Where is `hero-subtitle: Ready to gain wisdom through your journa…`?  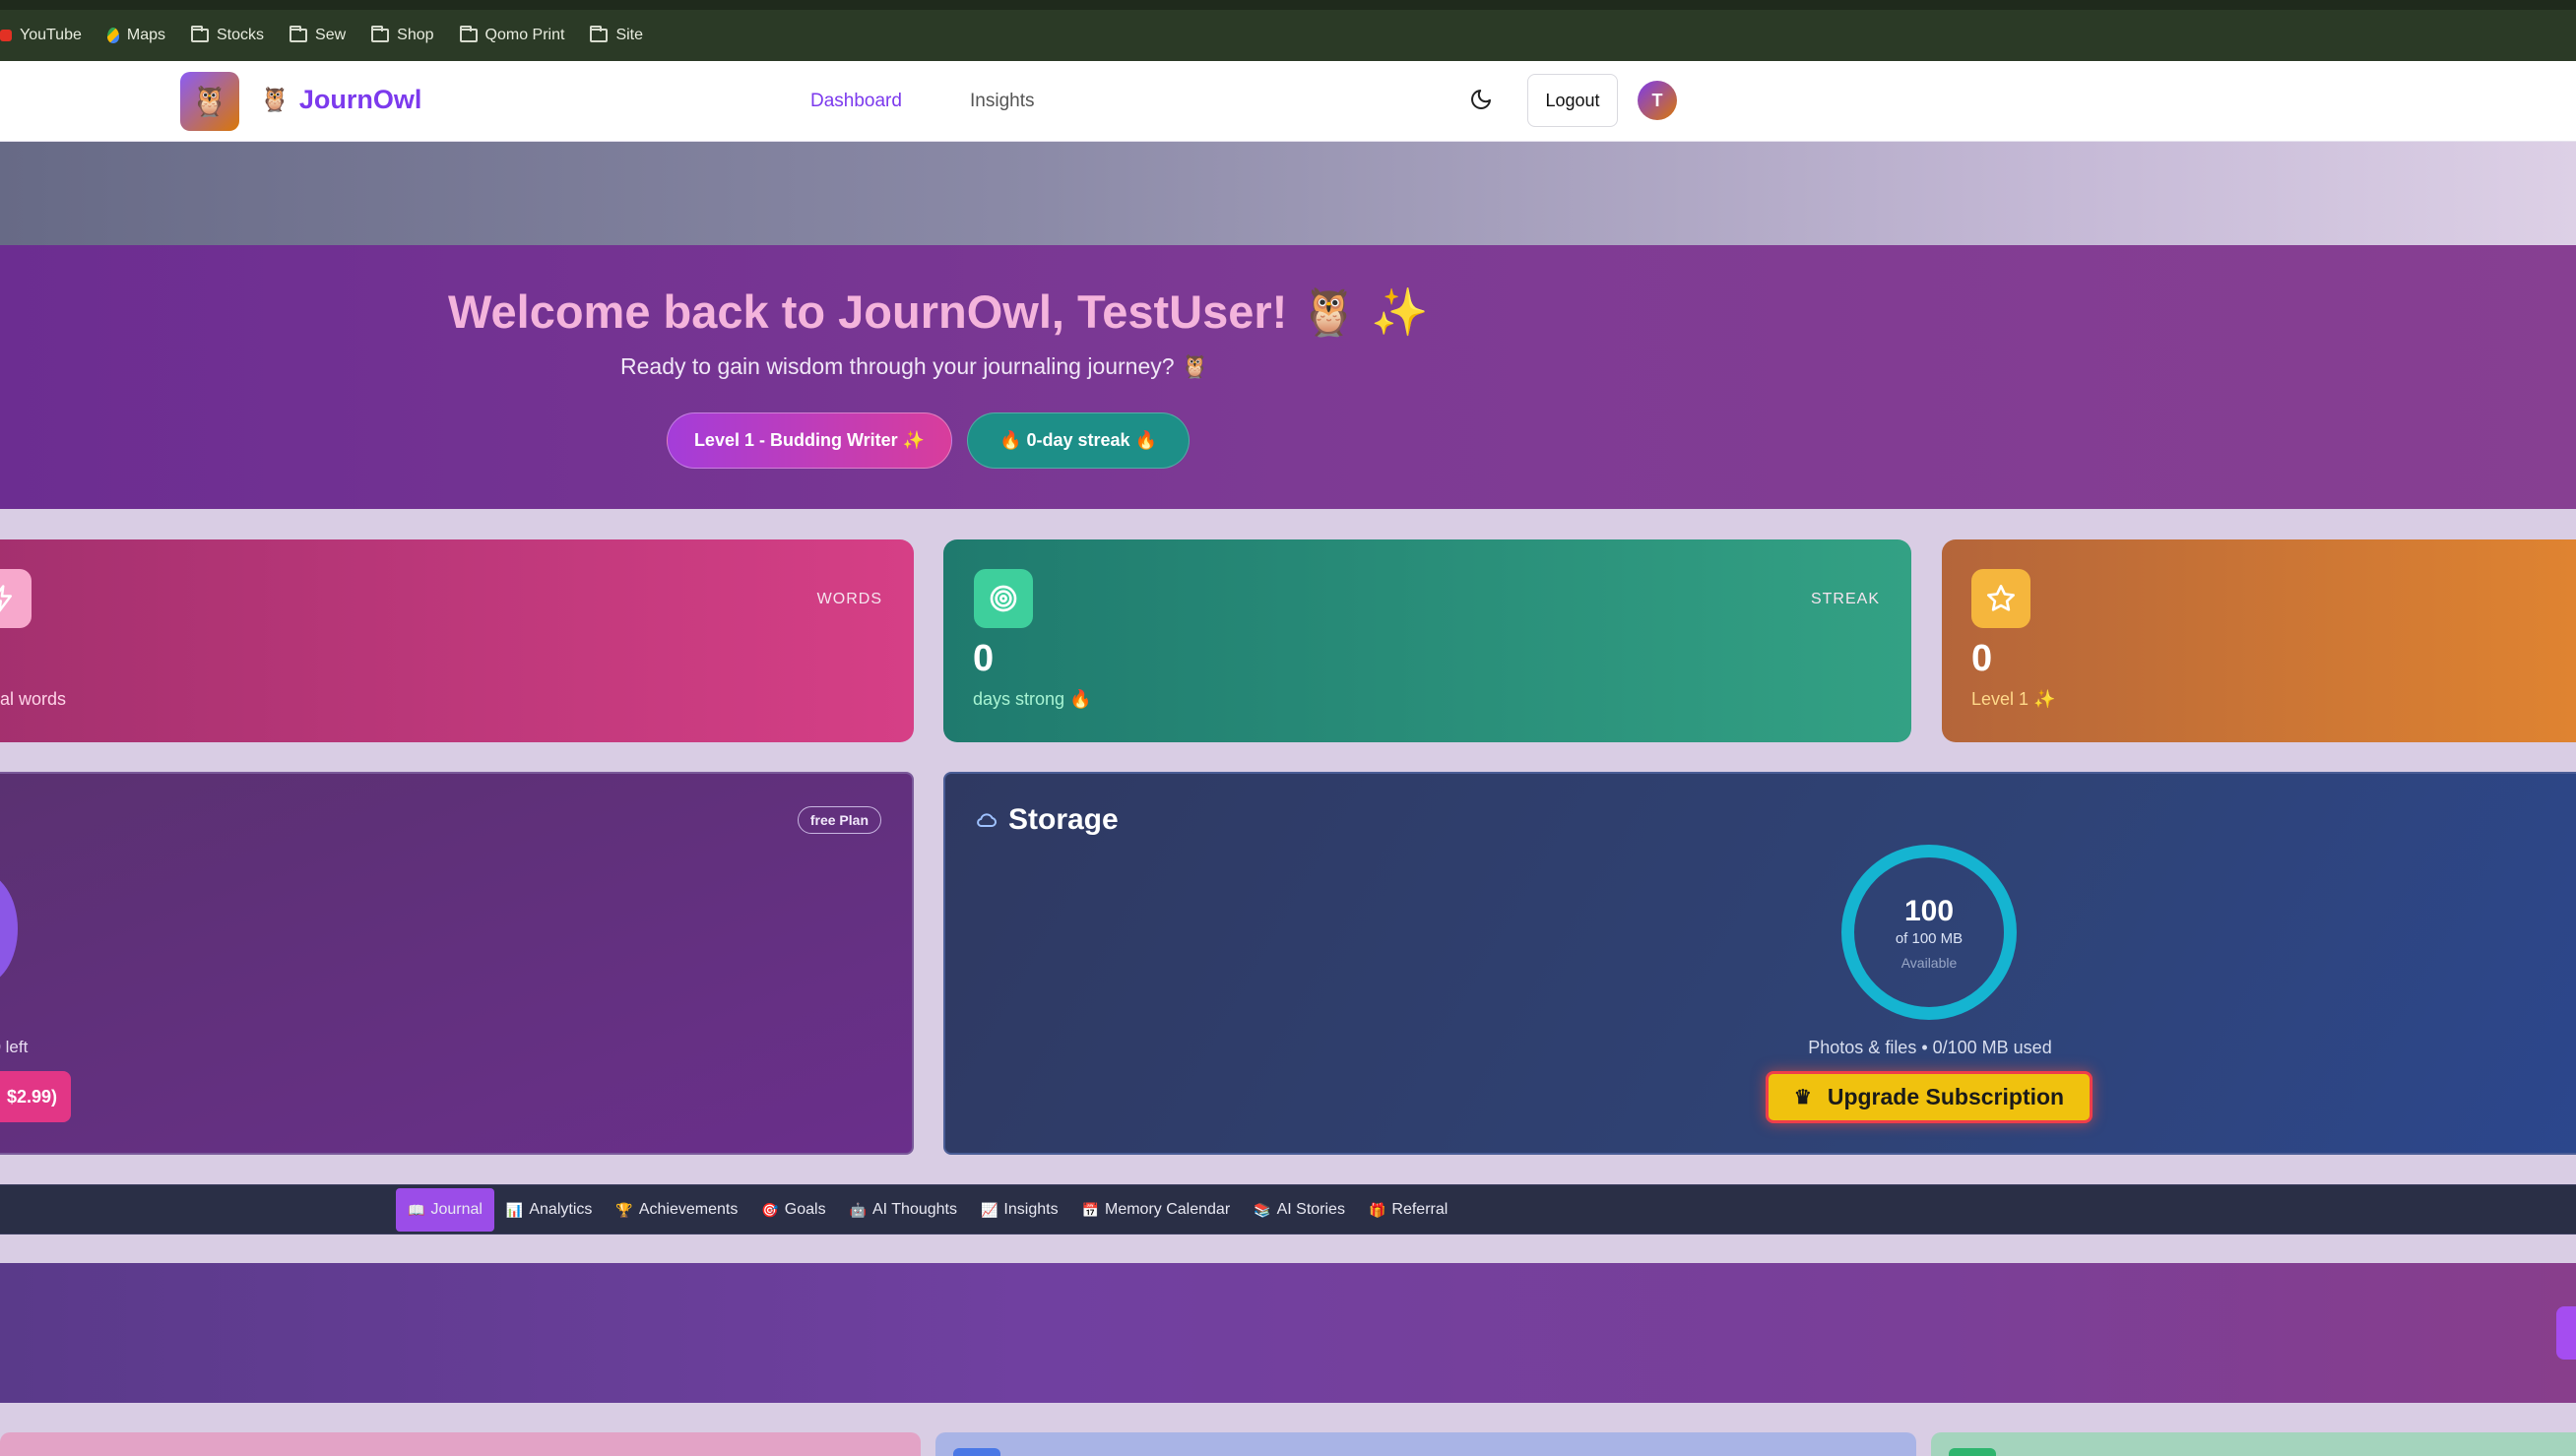 hero-subtitle: Ready to gain wisdom through your journa… is located at coordinates (914, 366).